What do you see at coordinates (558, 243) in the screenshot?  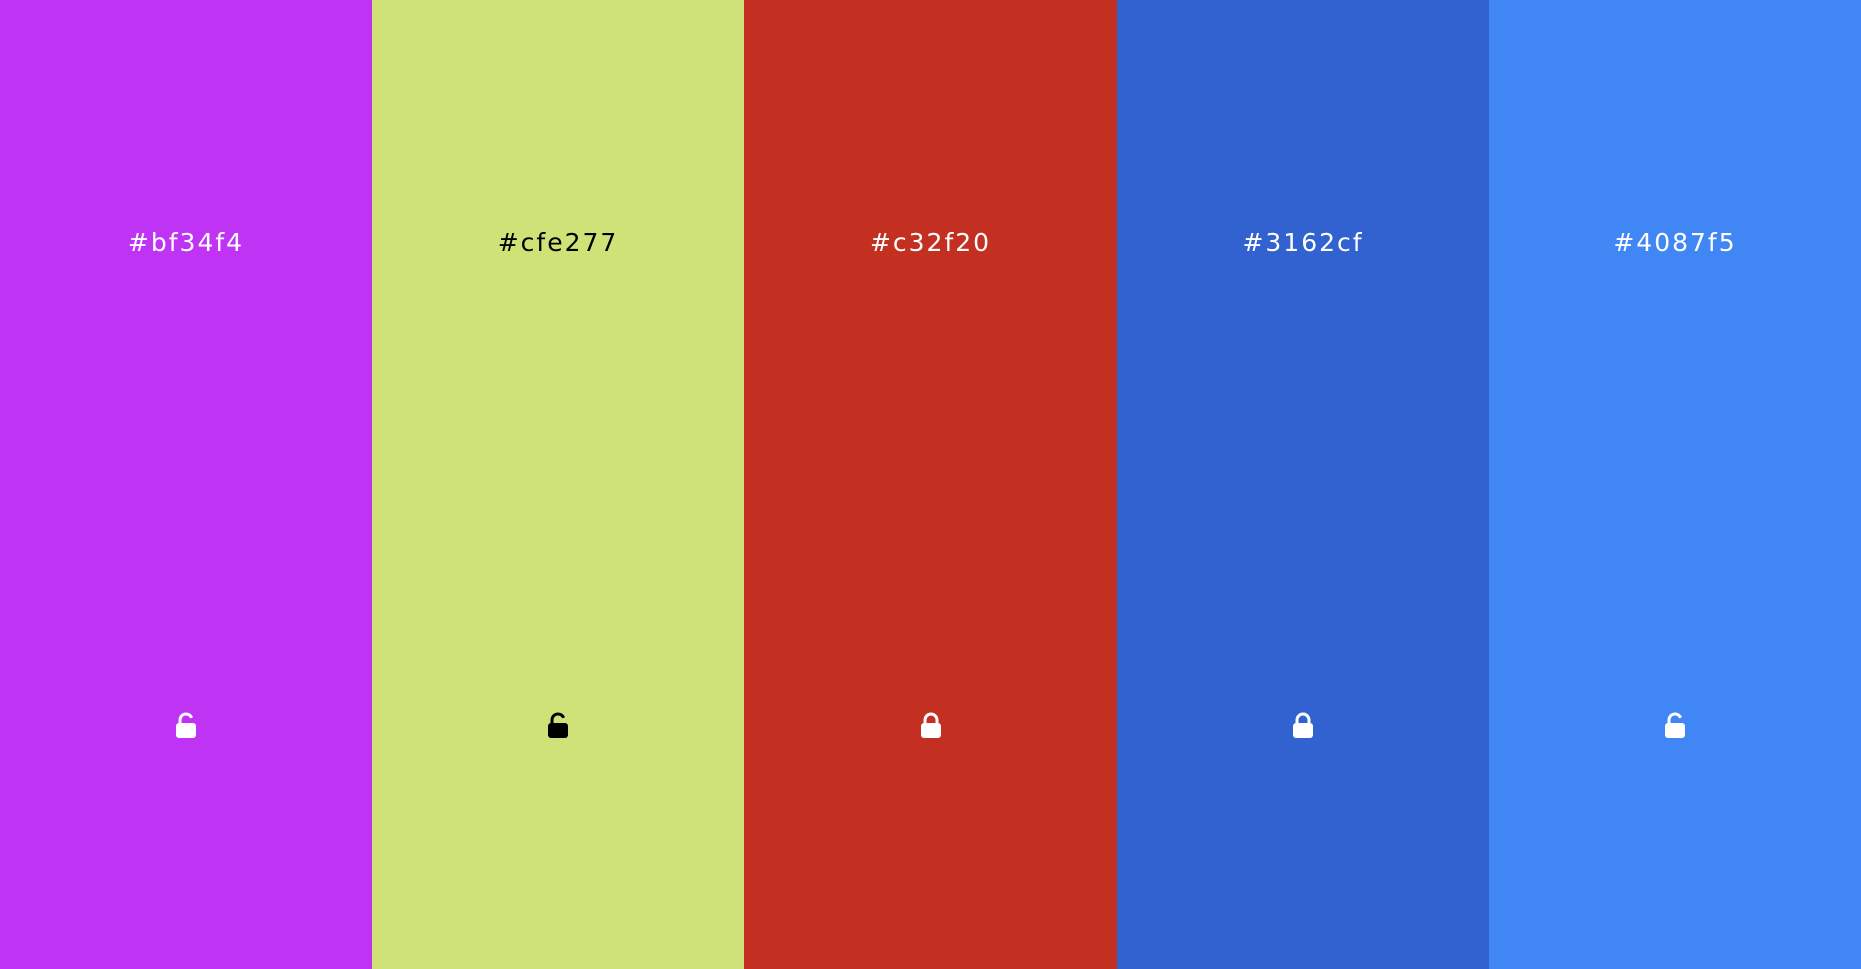 I see `hex-code-label: #cfe277` at bounding box center [558, 243].